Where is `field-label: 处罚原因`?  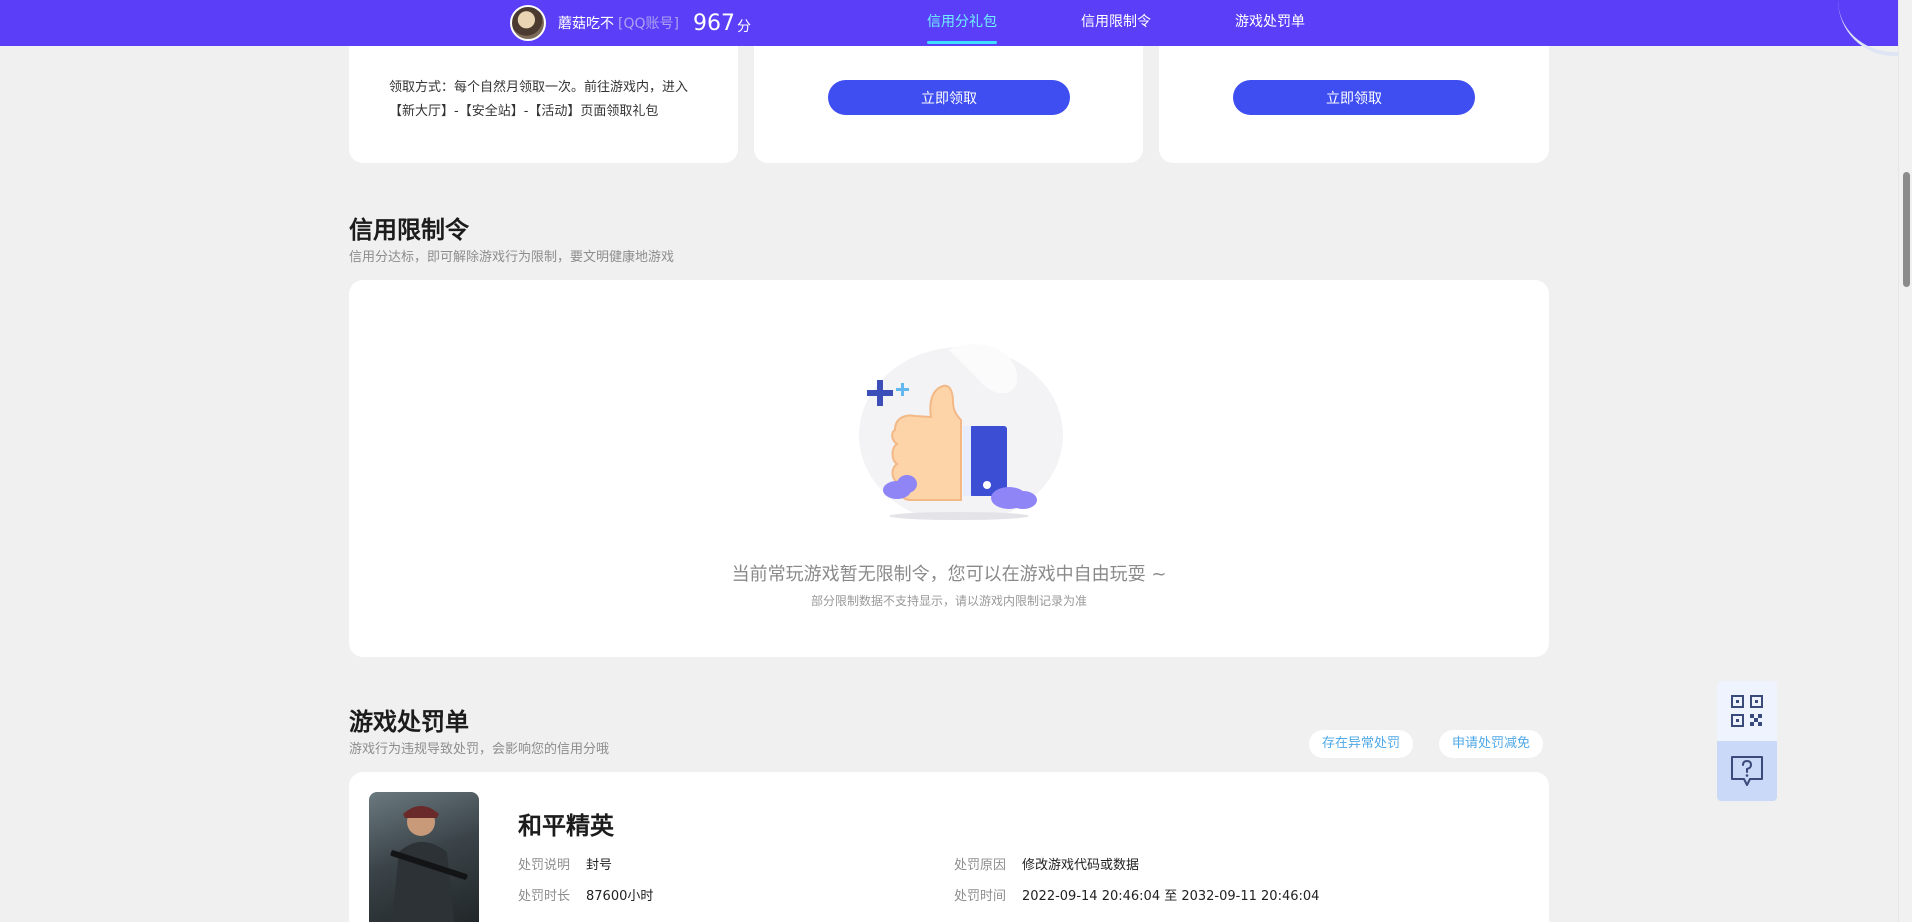 field-label: 处罚原因 is located at coordinates (980, 865).